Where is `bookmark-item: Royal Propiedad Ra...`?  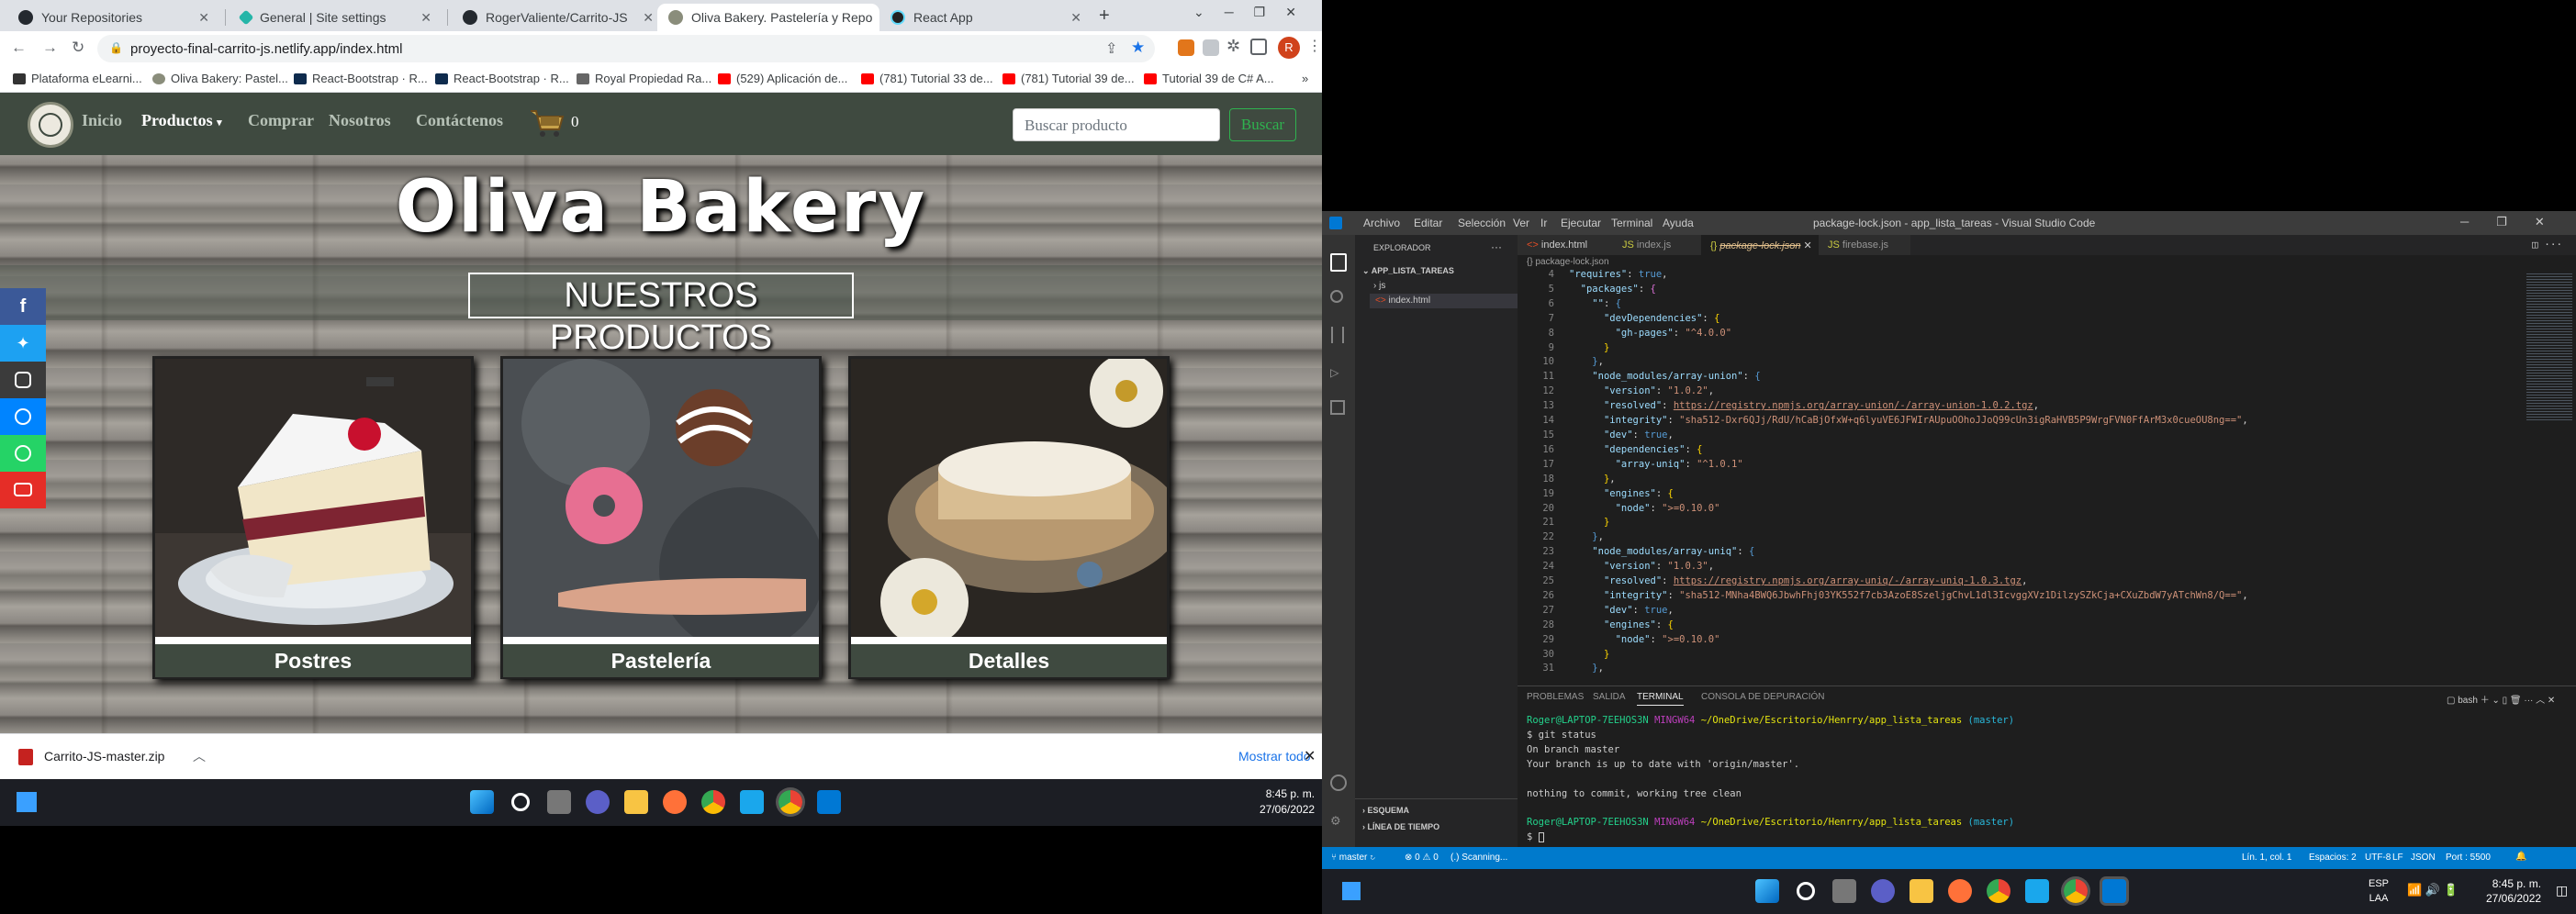 bookmark-item: Royal Propiedad Ra... is located at coordinates (644, 78).